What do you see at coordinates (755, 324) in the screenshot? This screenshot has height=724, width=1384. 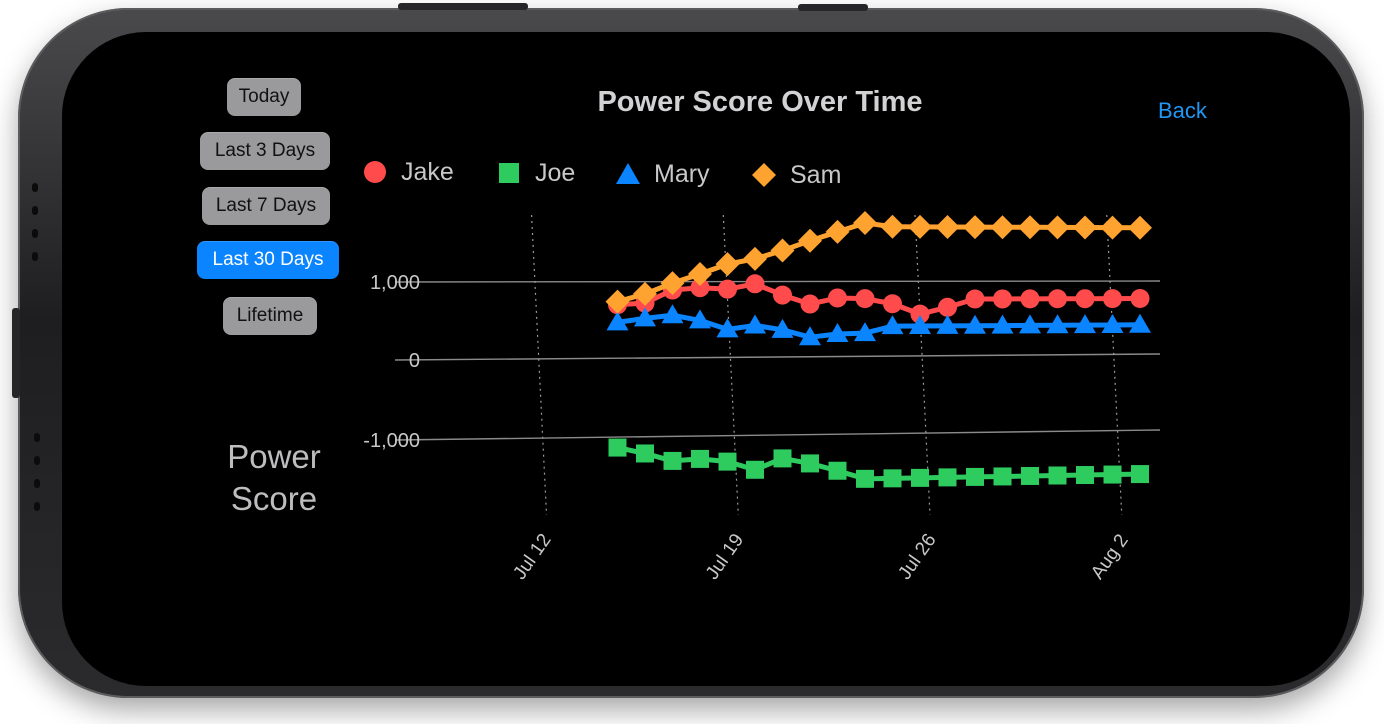 I see `data-point-mary` at bounding box center [755, 324].